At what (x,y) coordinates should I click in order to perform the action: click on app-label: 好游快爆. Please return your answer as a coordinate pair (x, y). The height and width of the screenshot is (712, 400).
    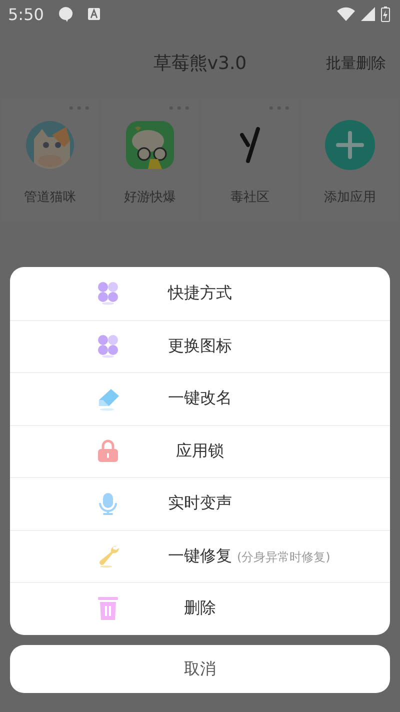
    Looking at the image, I should click on (150, 197).